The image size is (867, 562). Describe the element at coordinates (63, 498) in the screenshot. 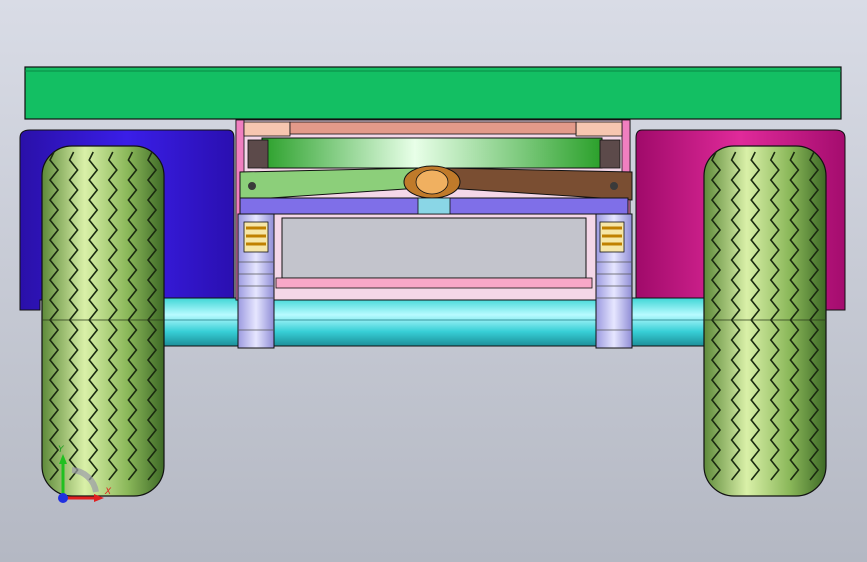

I see `triad-z-axis` at that location.